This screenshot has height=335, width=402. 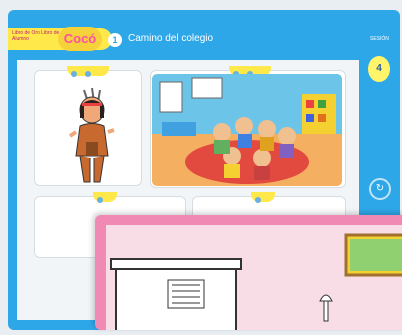 I want to click on page-title: Camino del colegio, so click(x=171, y=38).